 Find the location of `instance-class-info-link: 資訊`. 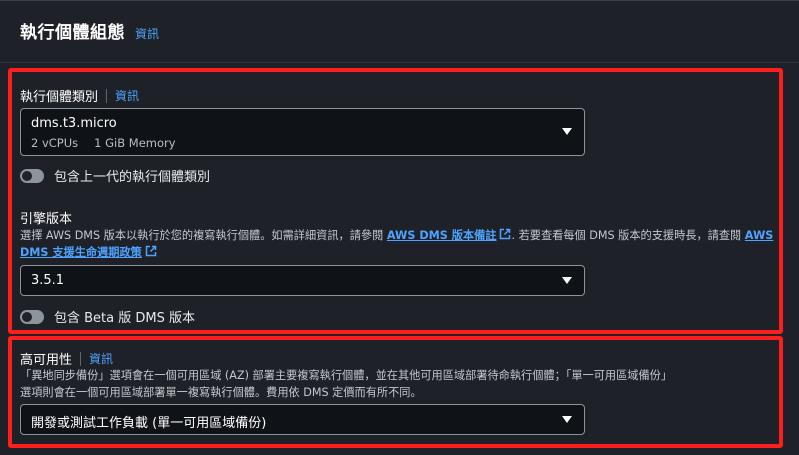

instance-class-info-link: 資訊 is located at coordinates (127, 95).